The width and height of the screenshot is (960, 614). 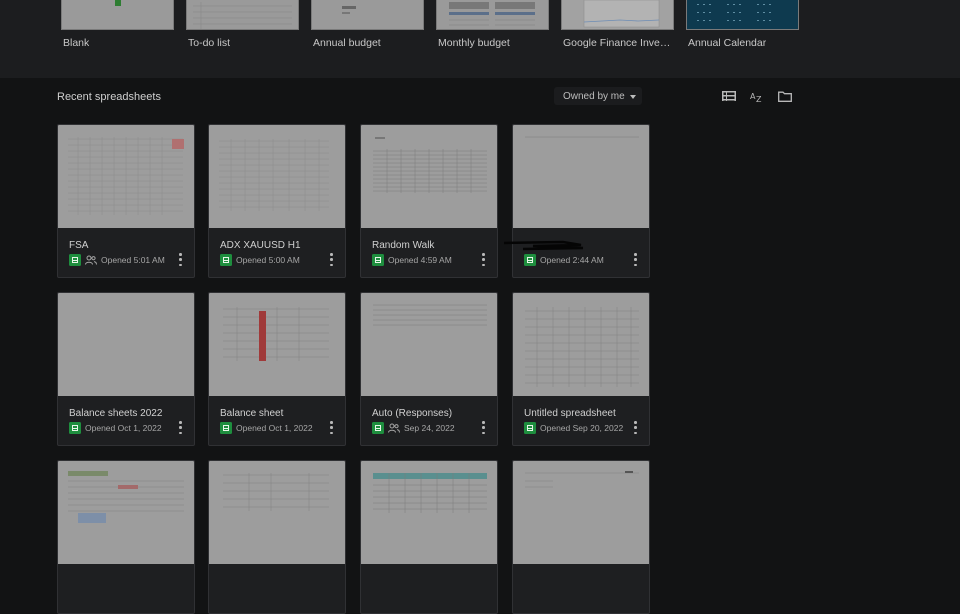 I want to click on file-opened-time: Opened 2:44 AM, so click(x=572, y=260).